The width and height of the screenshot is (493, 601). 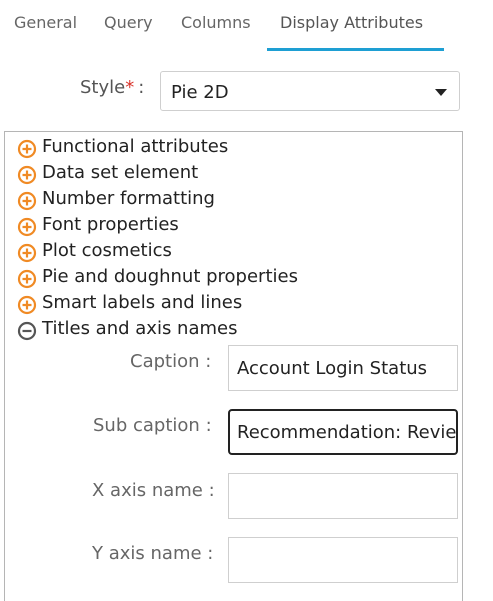 What do you see at coordinates (200, 92) in the screenshot?
I see `style-select-value: Pie 2D` at bounding box center [200, 92].